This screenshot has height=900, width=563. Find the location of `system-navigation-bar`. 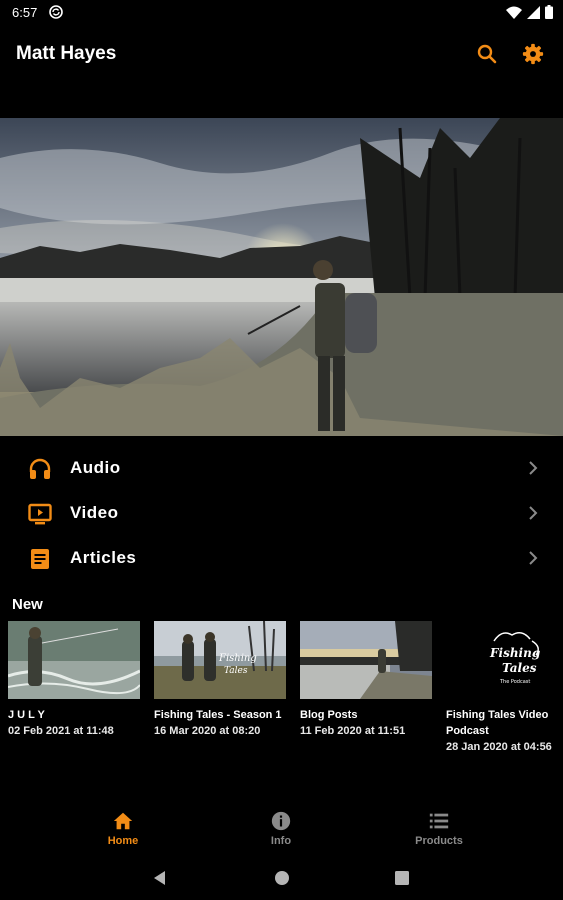

system-navigation-bar is located at coordinates (281, 878).